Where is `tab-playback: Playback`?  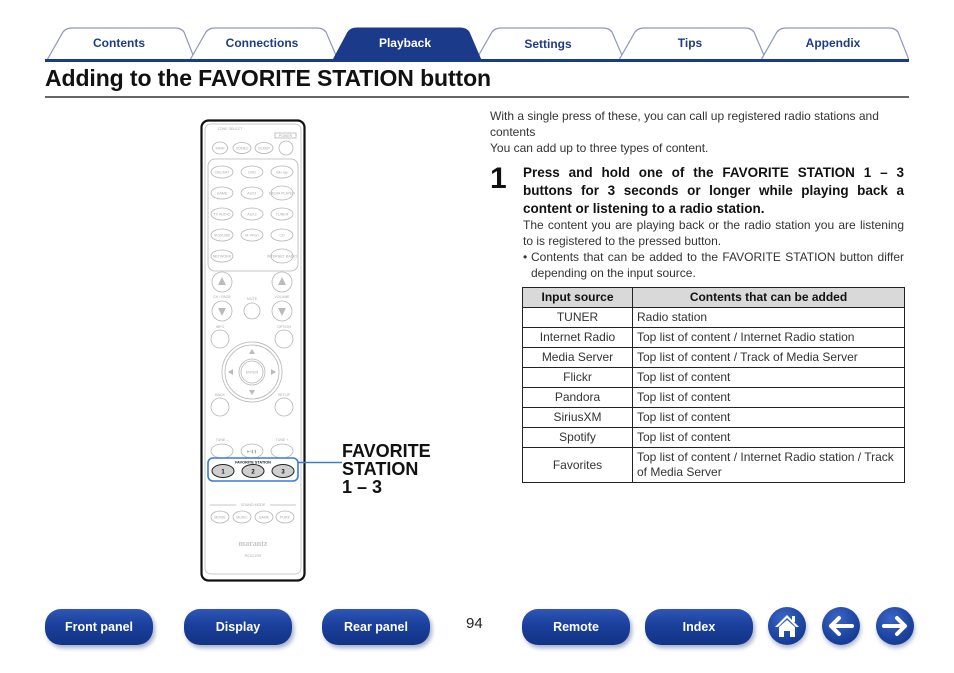
tab-playback: Playback is located at coordinates (405, 43).